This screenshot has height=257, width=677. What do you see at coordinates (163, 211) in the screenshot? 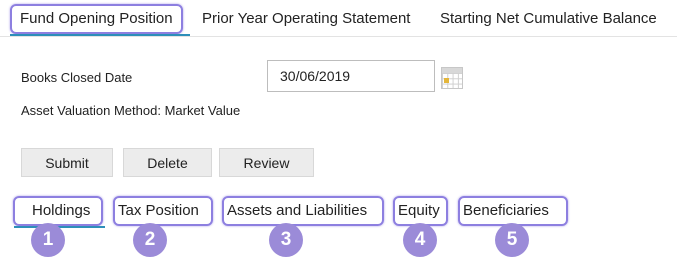
I see `subtab-tax-position: Tax Position` at bounding box center [163, 211].